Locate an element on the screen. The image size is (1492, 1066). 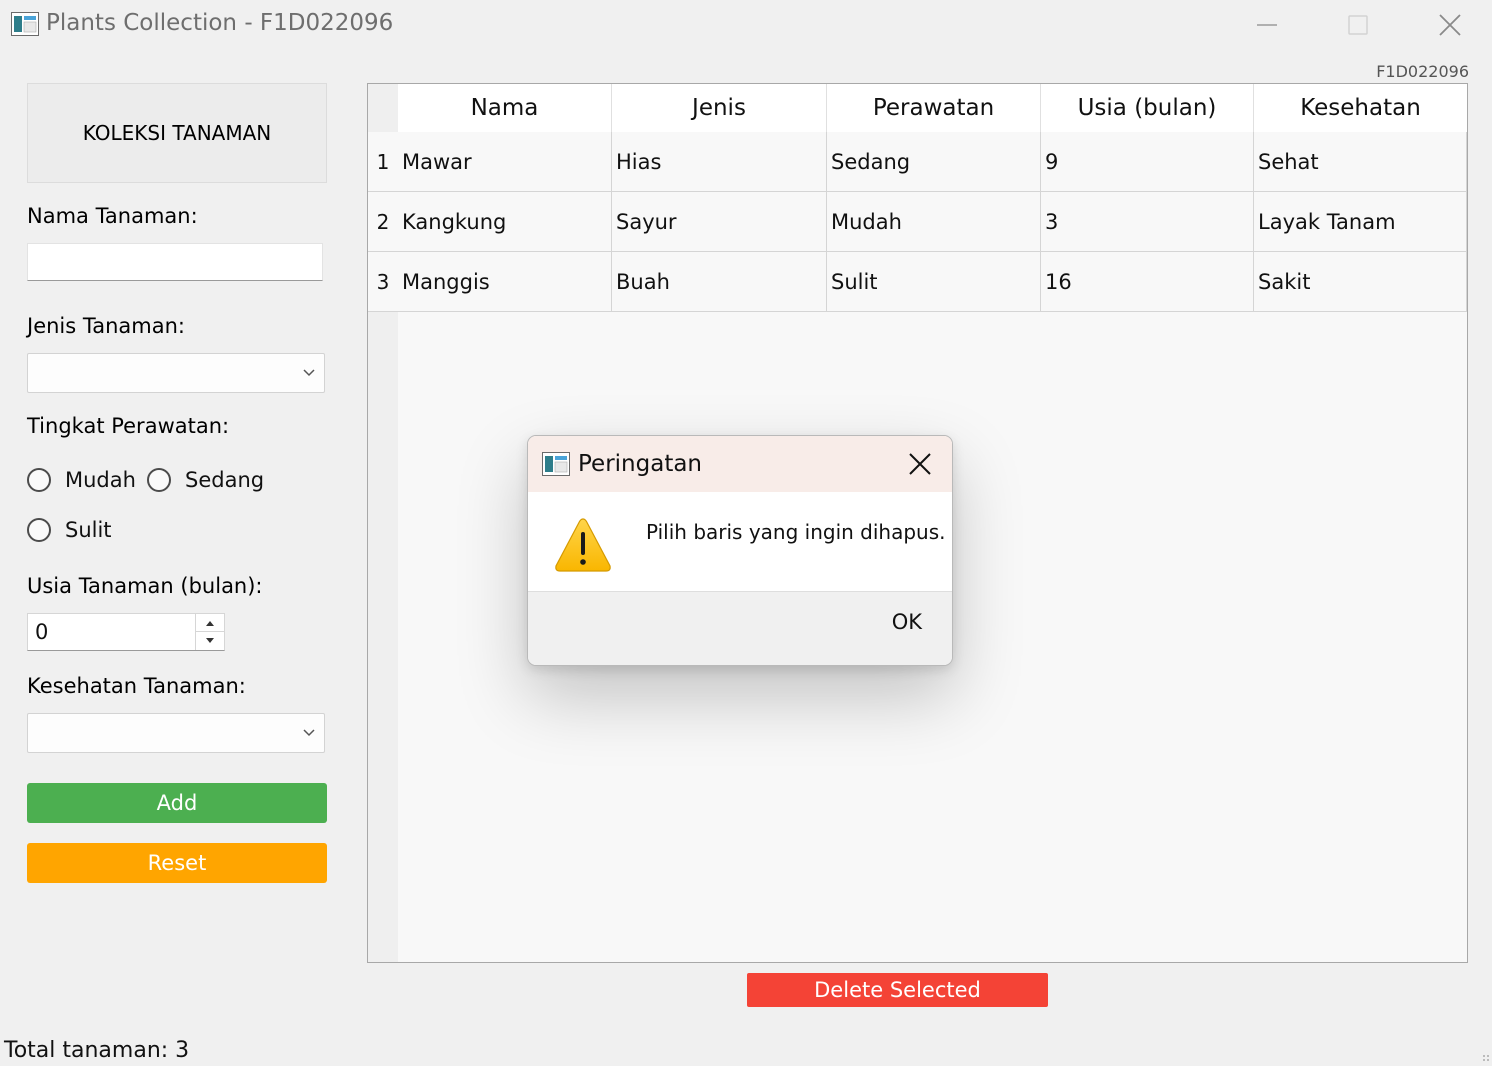
header-kesehatan: Kesehatan is located at coordinates (1360, 108).